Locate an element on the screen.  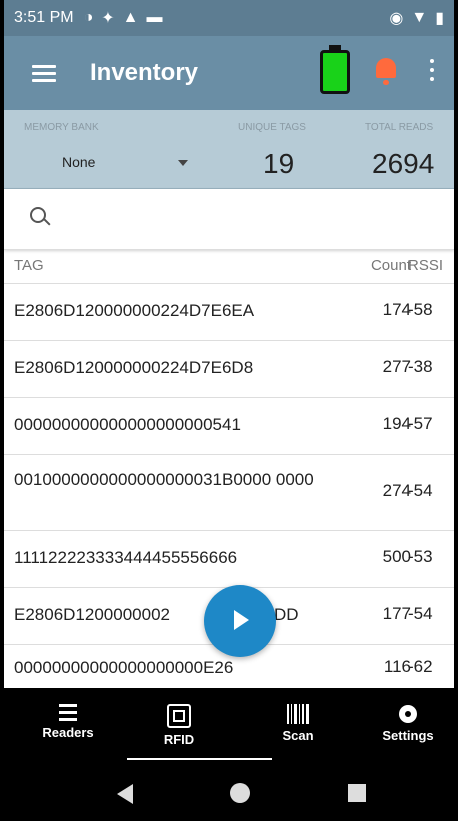
tag-id: 111122223333444455556666 is located at coordinates (126, 557).